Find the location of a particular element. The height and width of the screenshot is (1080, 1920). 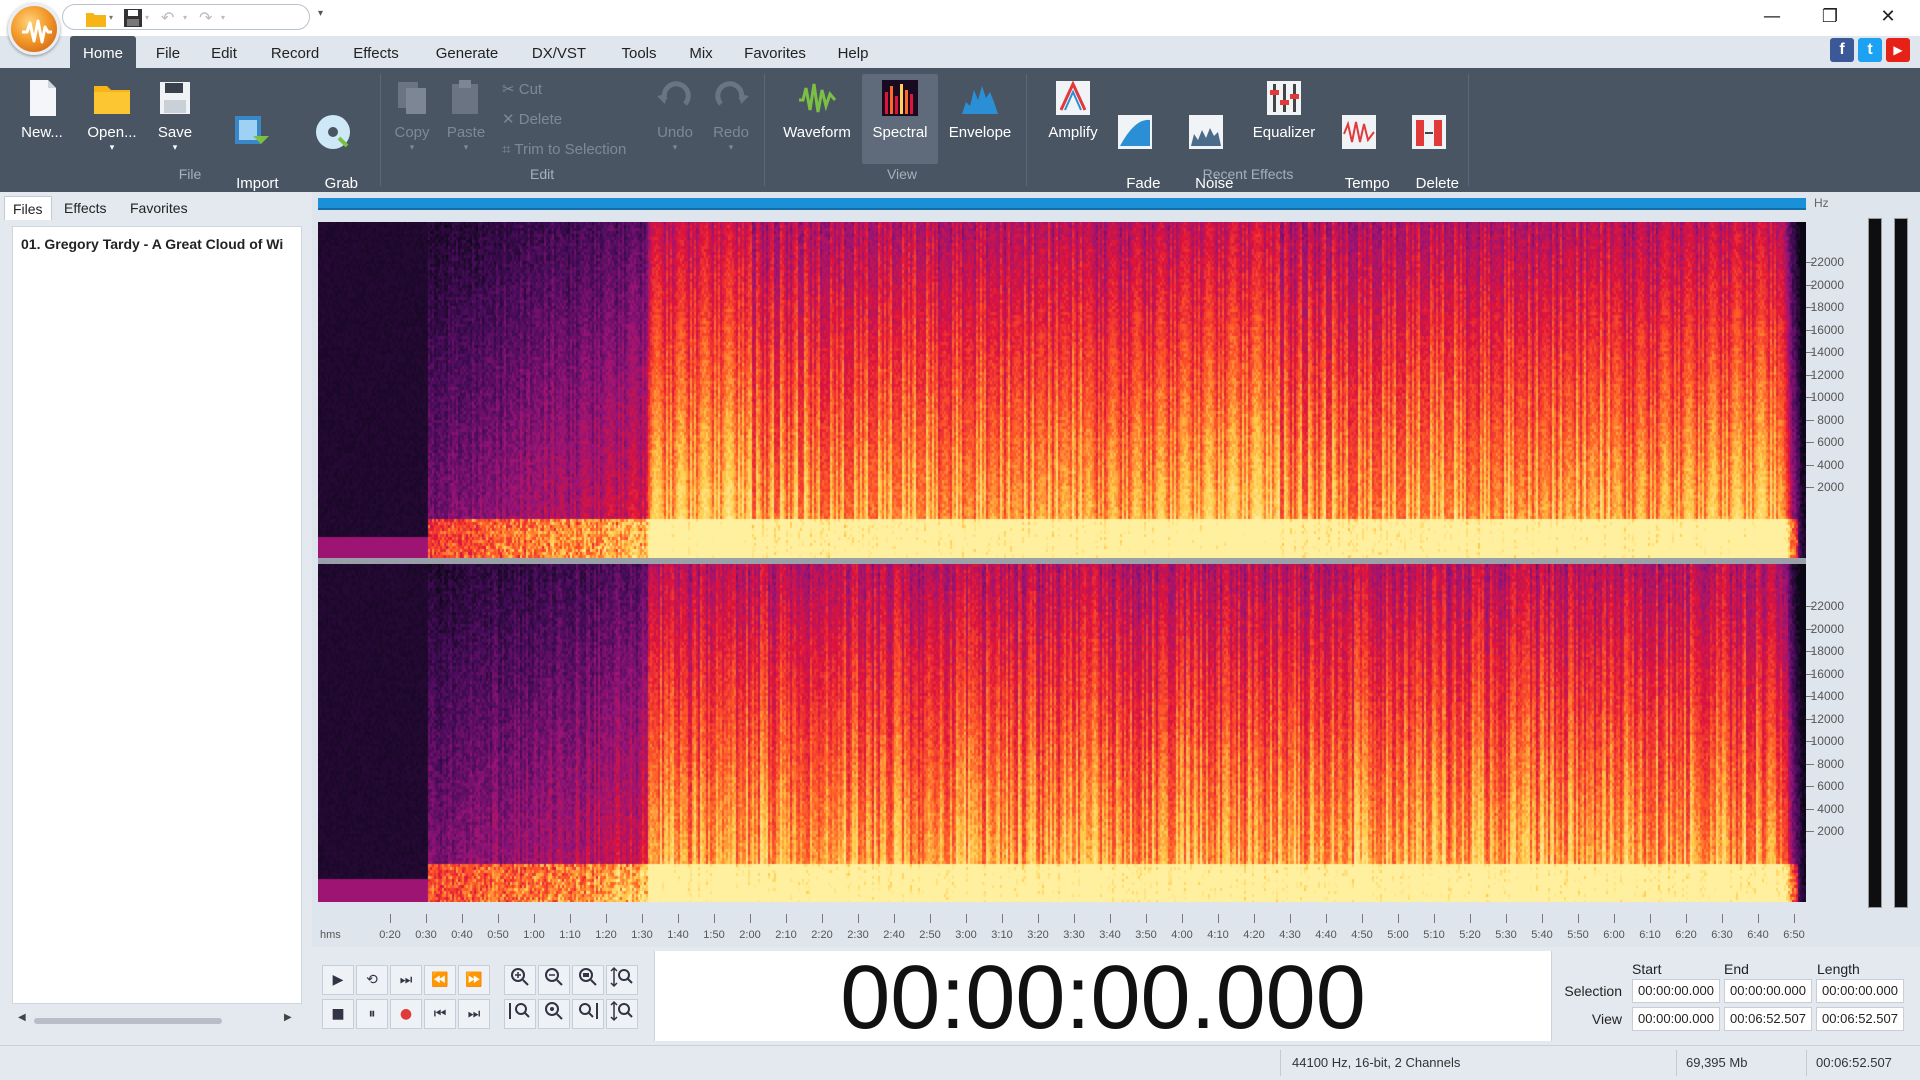

paste-button: Paste ▾ is located at coordinates (466, 115).